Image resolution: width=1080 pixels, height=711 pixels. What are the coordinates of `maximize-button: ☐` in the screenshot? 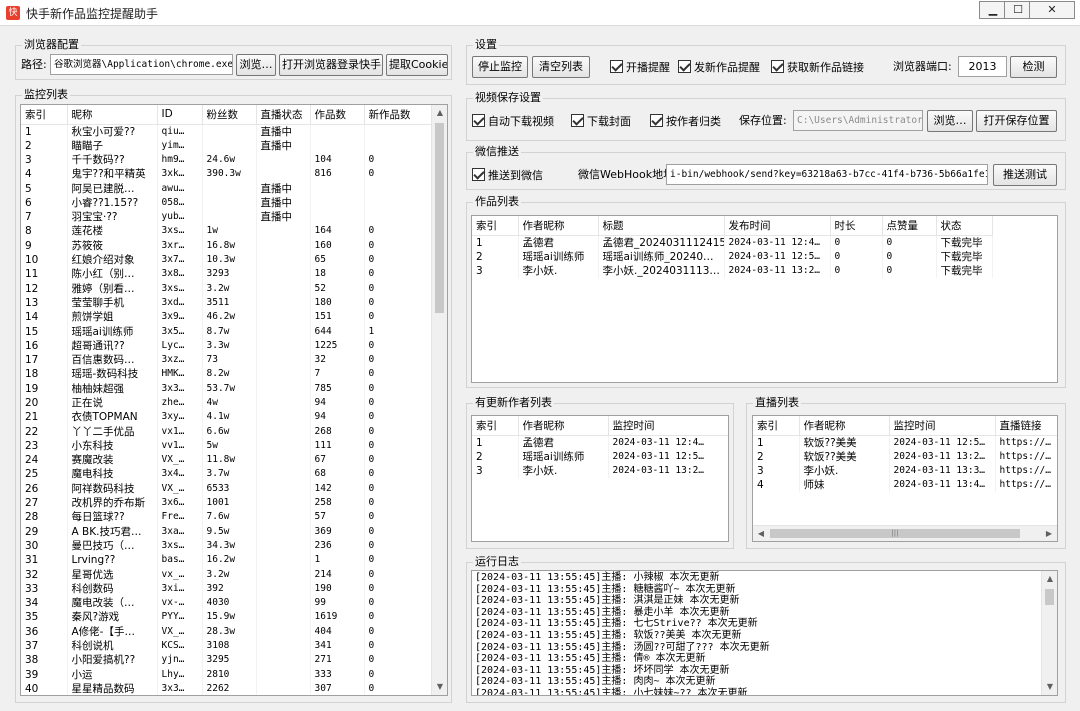 It's located at (1018, 10).